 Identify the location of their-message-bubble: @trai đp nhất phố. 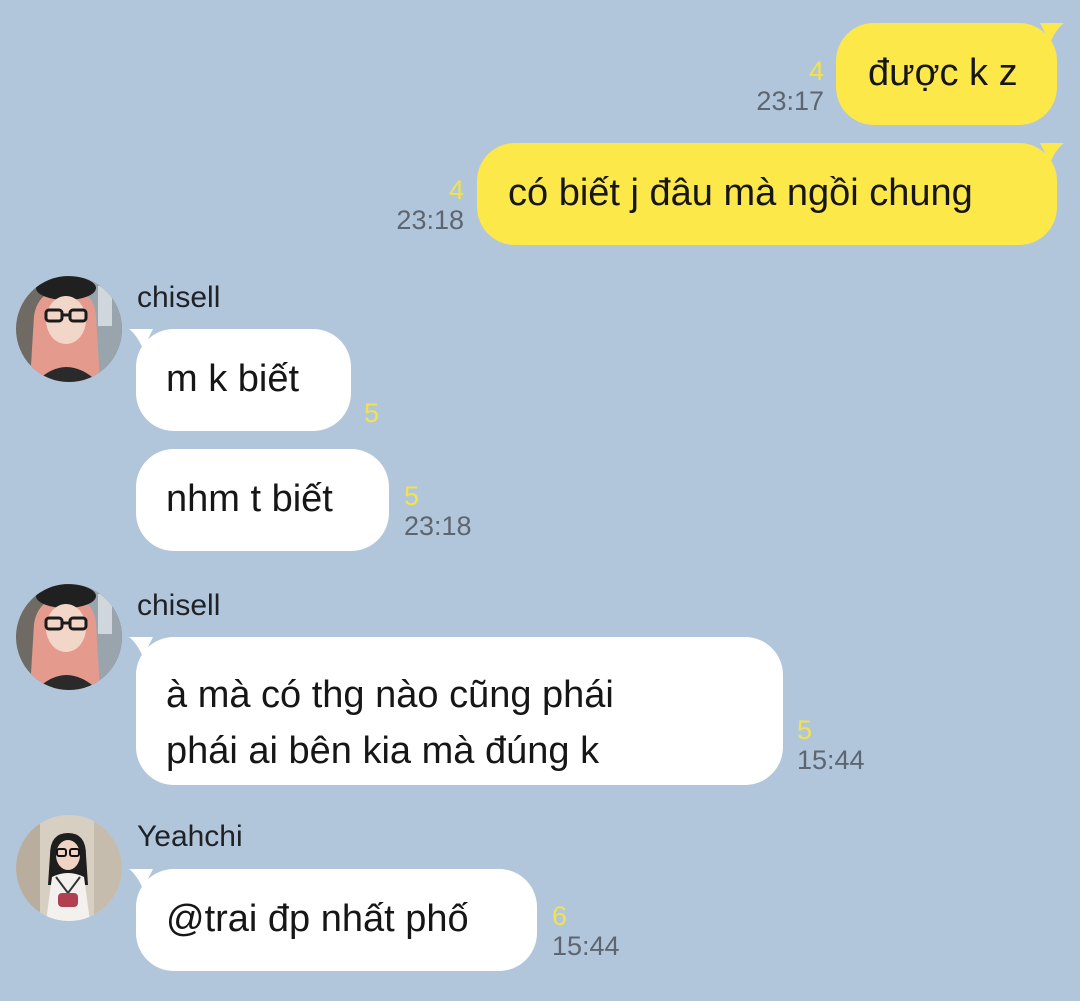
(336, 920).